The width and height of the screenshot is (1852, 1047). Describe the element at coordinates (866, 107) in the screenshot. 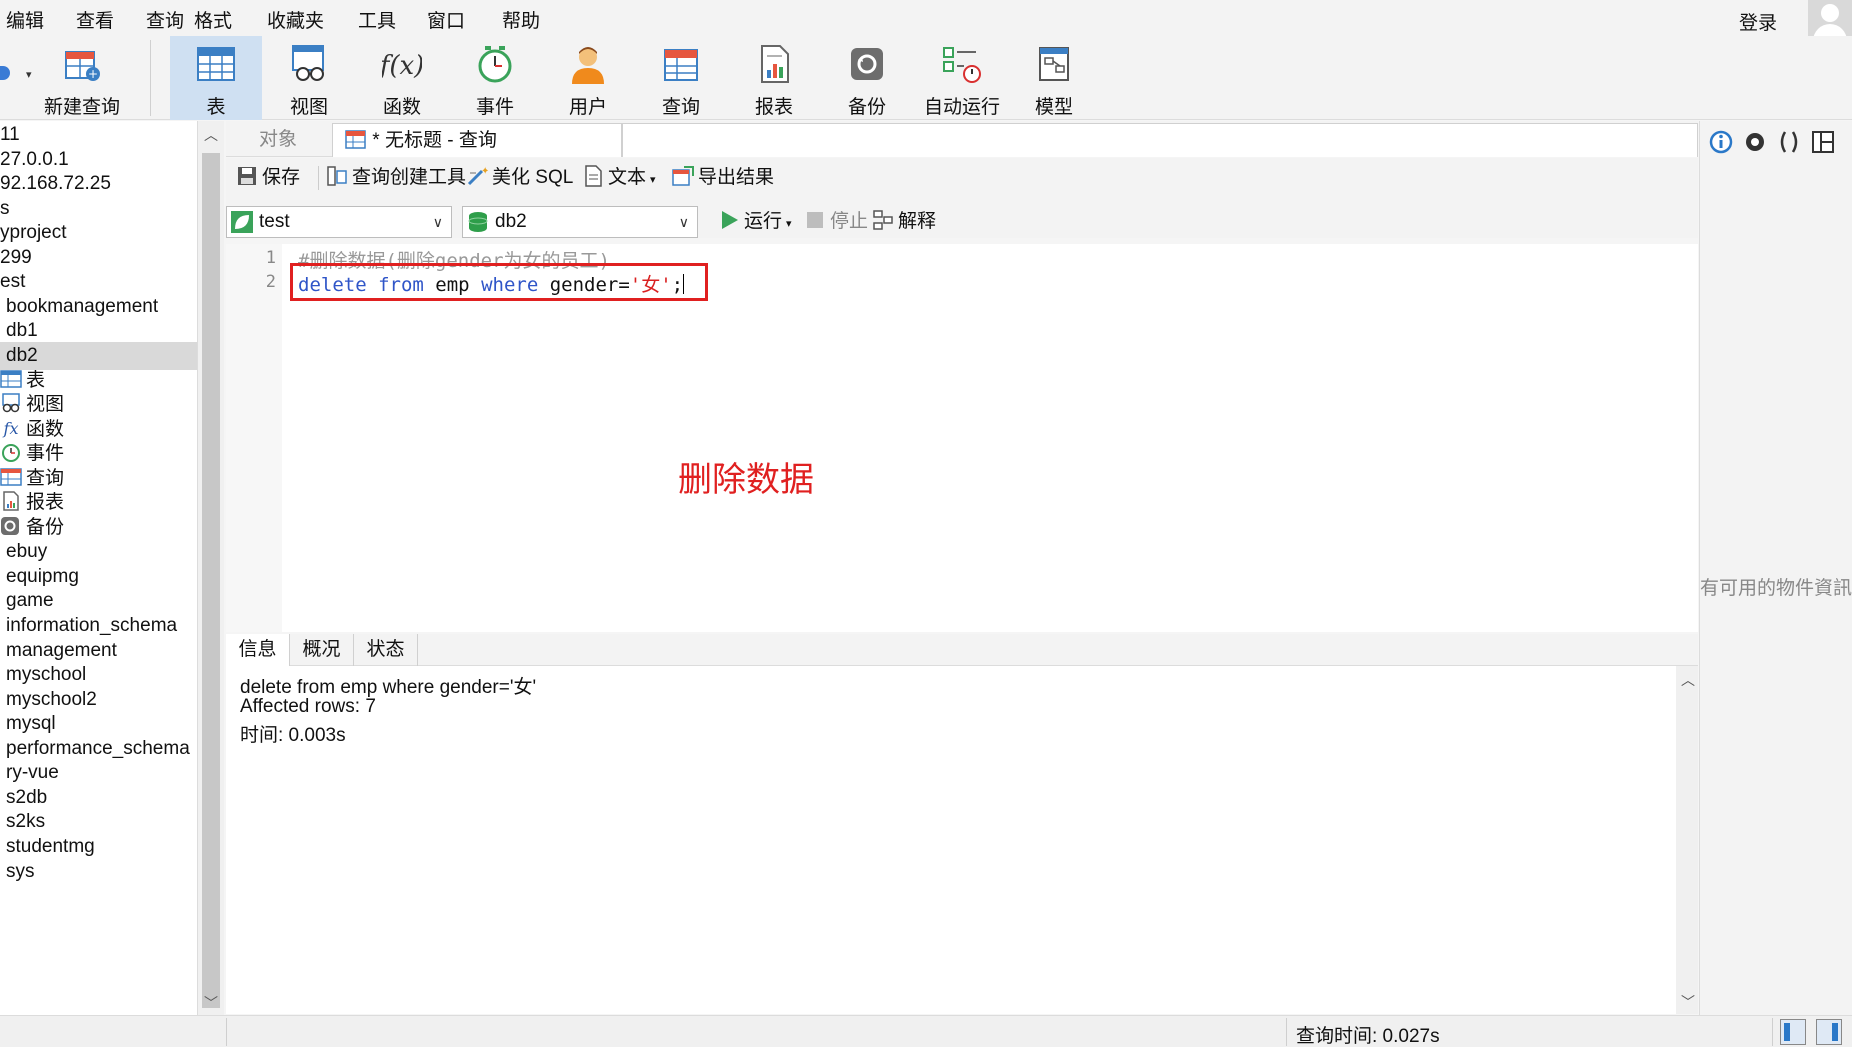

I see `tool-backup-label: 备份` at that location.